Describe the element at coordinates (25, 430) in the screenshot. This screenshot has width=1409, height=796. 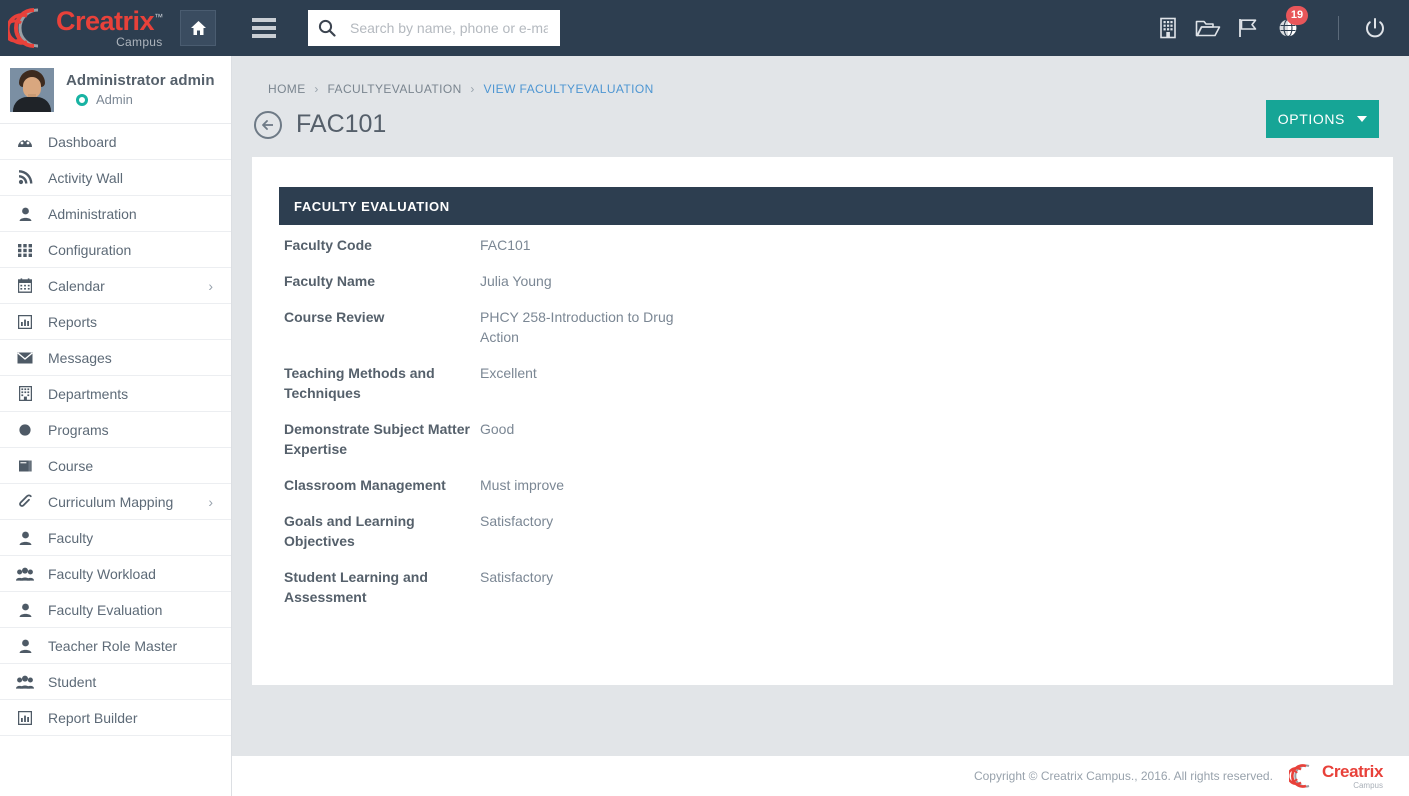
I see `circle-icon` at that location.